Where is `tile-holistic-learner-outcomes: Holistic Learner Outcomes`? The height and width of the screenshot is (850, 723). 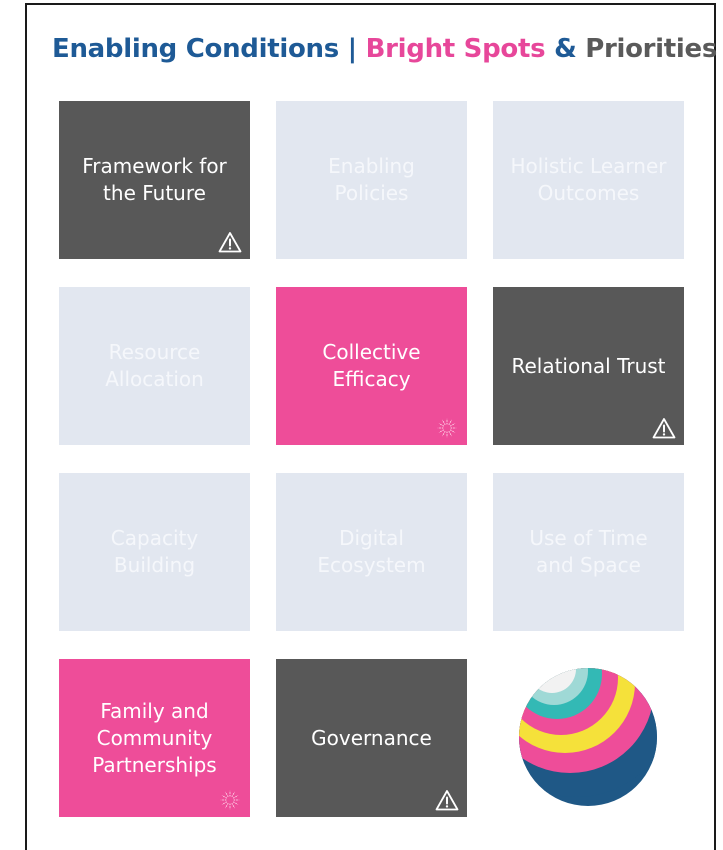 tile-holistic-learner-outcomes: Holistic Learner Outcomes is located at coordinates (588, 180).